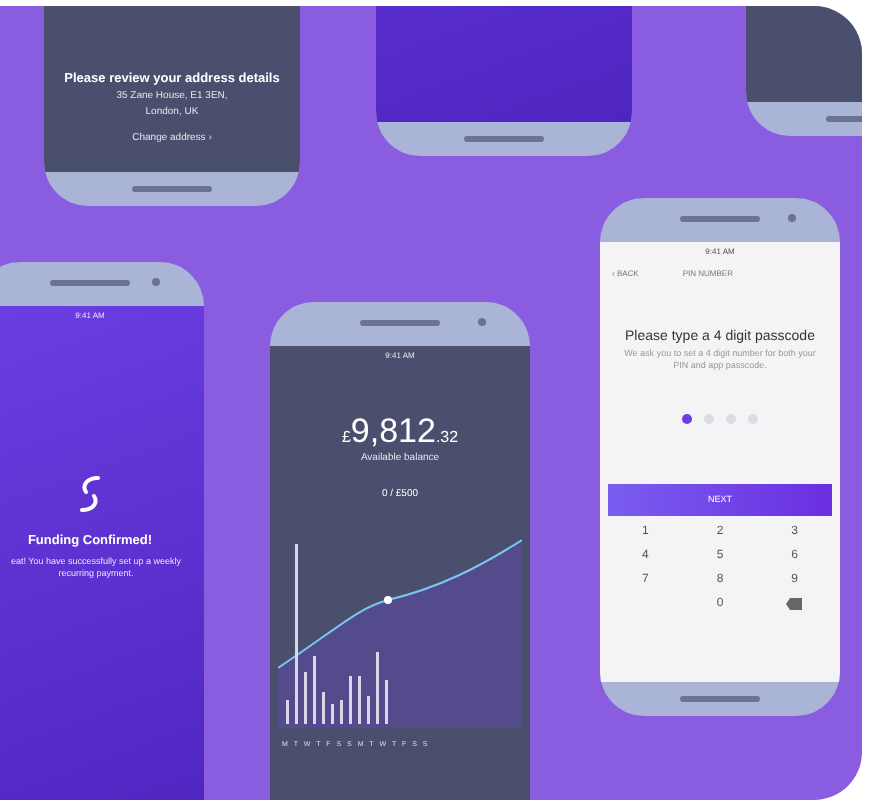 The width and height of the screenshot is (882, 806). Describe the element at coordinates (400, 432) in the screenshot. I see `balance-amount: £9,812.32` at that location.